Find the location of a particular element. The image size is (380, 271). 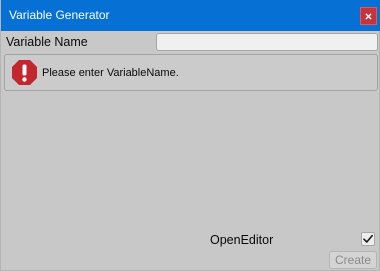

open-editor-label: OpenEditor is located at coordinates (242, 240).